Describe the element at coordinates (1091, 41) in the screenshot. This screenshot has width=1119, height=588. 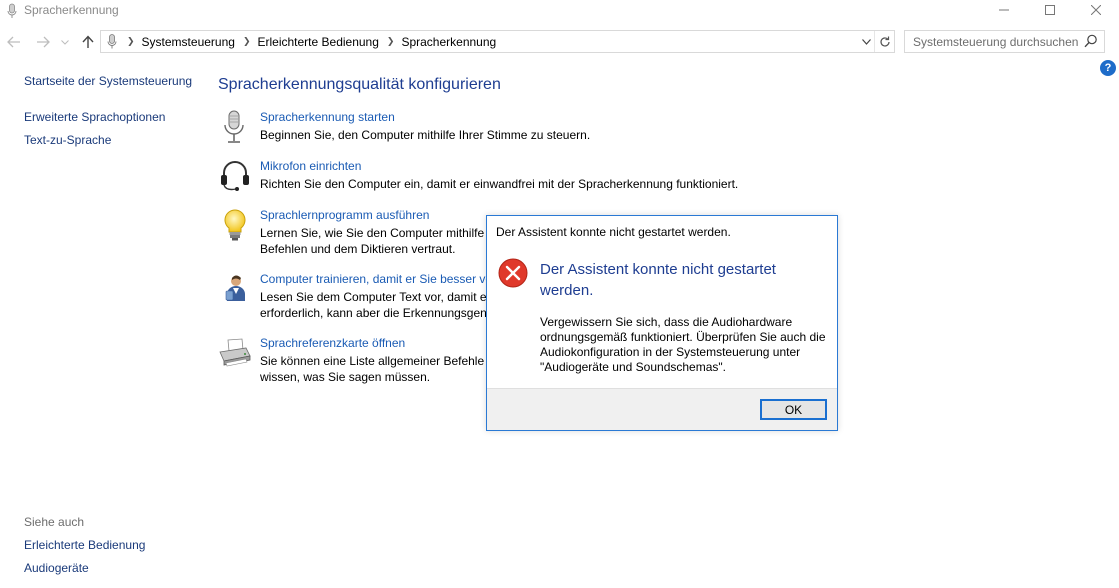
I see `search-icon` at that location.